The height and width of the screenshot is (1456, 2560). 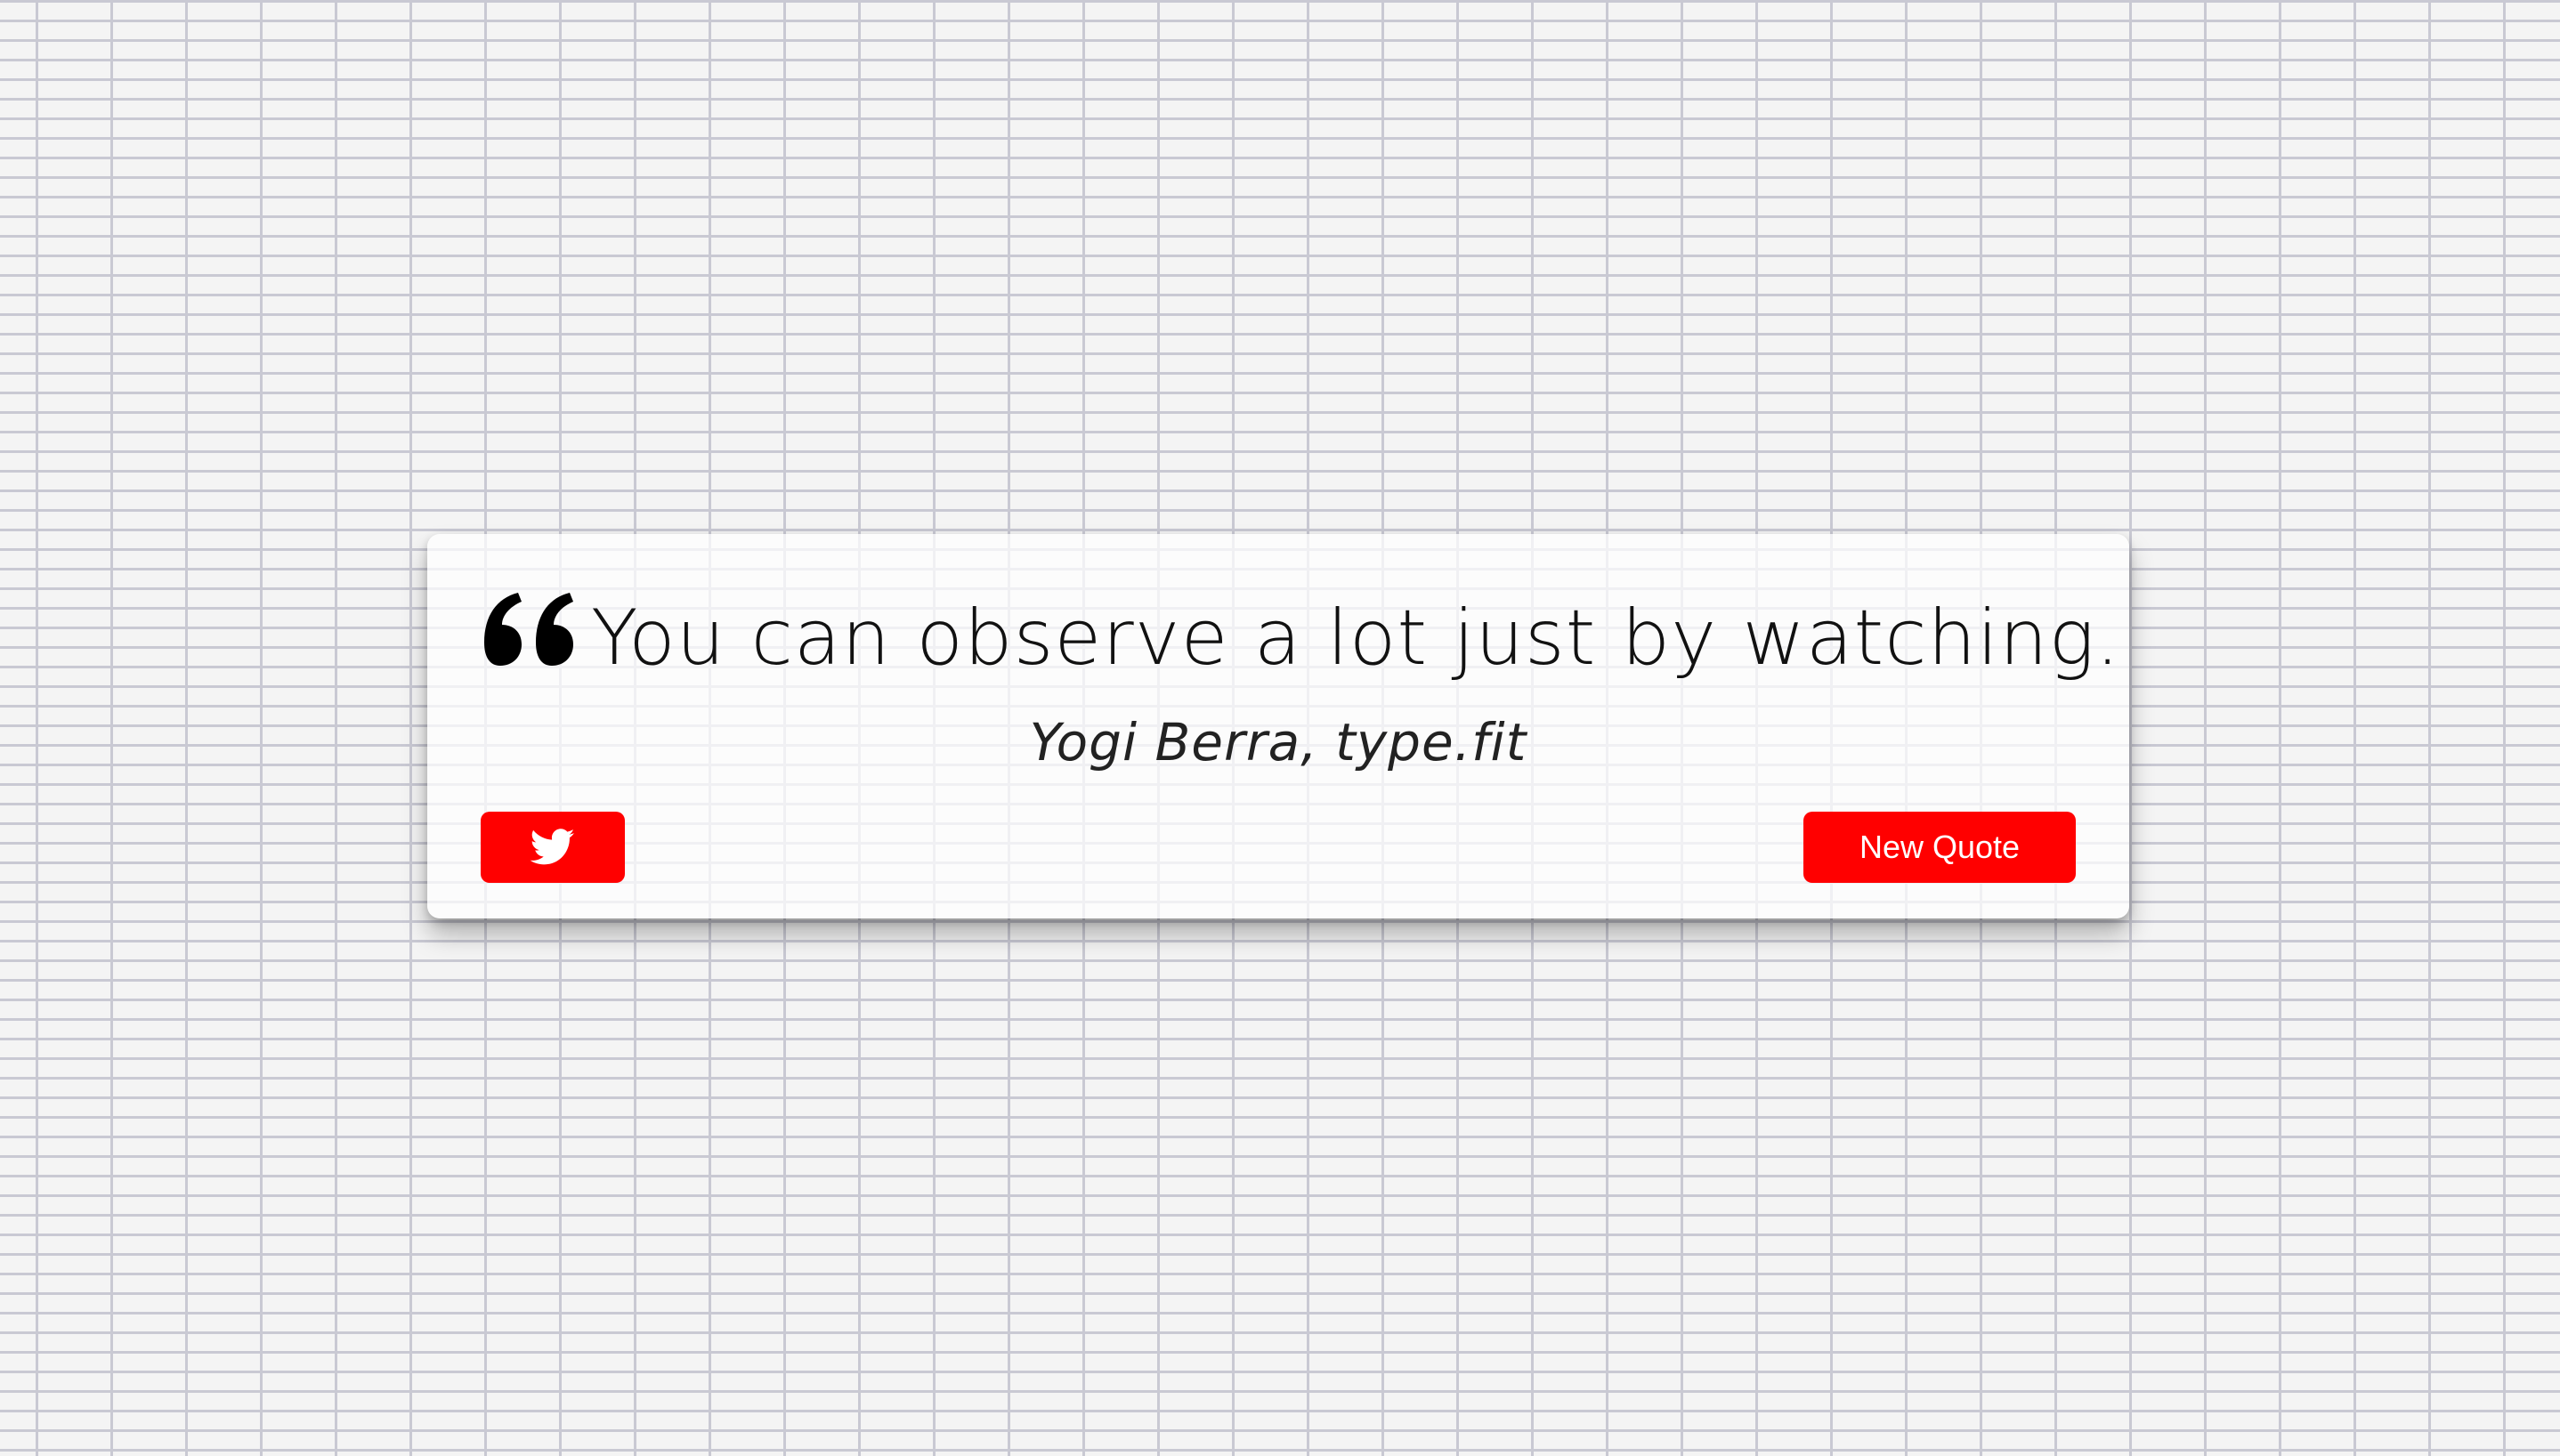 I want to click on quote-author: Yogi Berra, type.fit, so click(x=1278, y=742).